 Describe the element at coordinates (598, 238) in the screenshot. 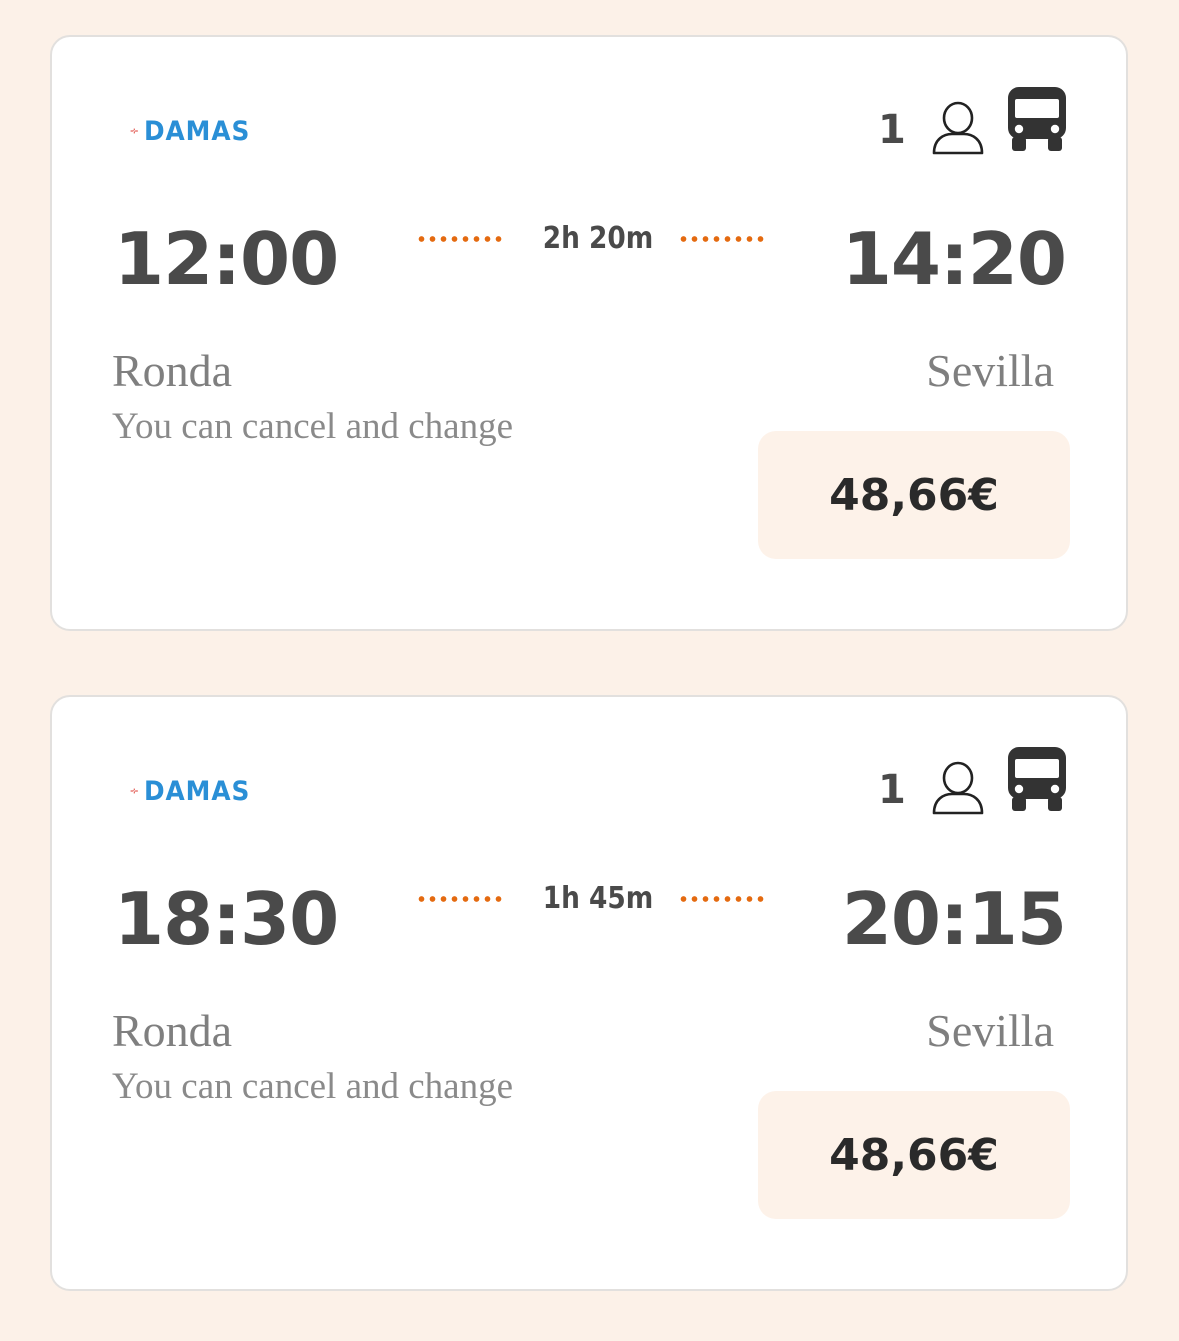

I see `trip-duration: 2h 20m` at that location.